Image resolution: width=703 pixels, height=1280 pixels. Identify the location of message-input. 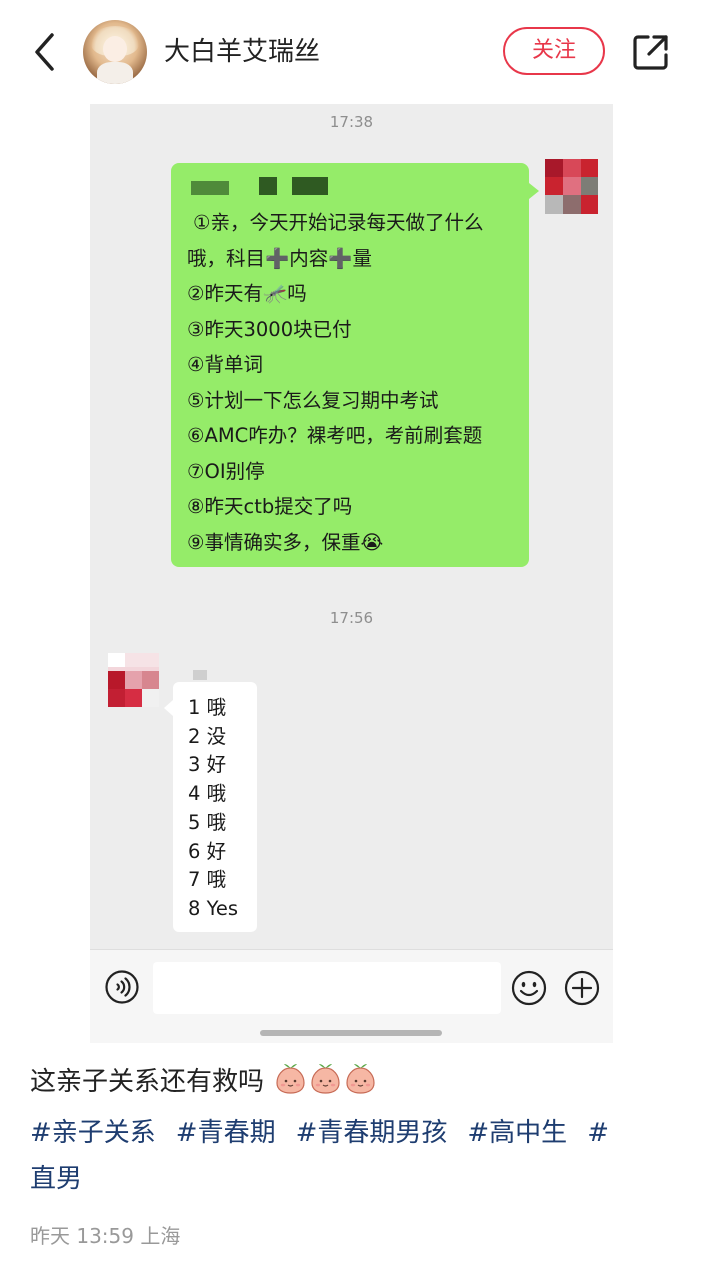
(327, 988).